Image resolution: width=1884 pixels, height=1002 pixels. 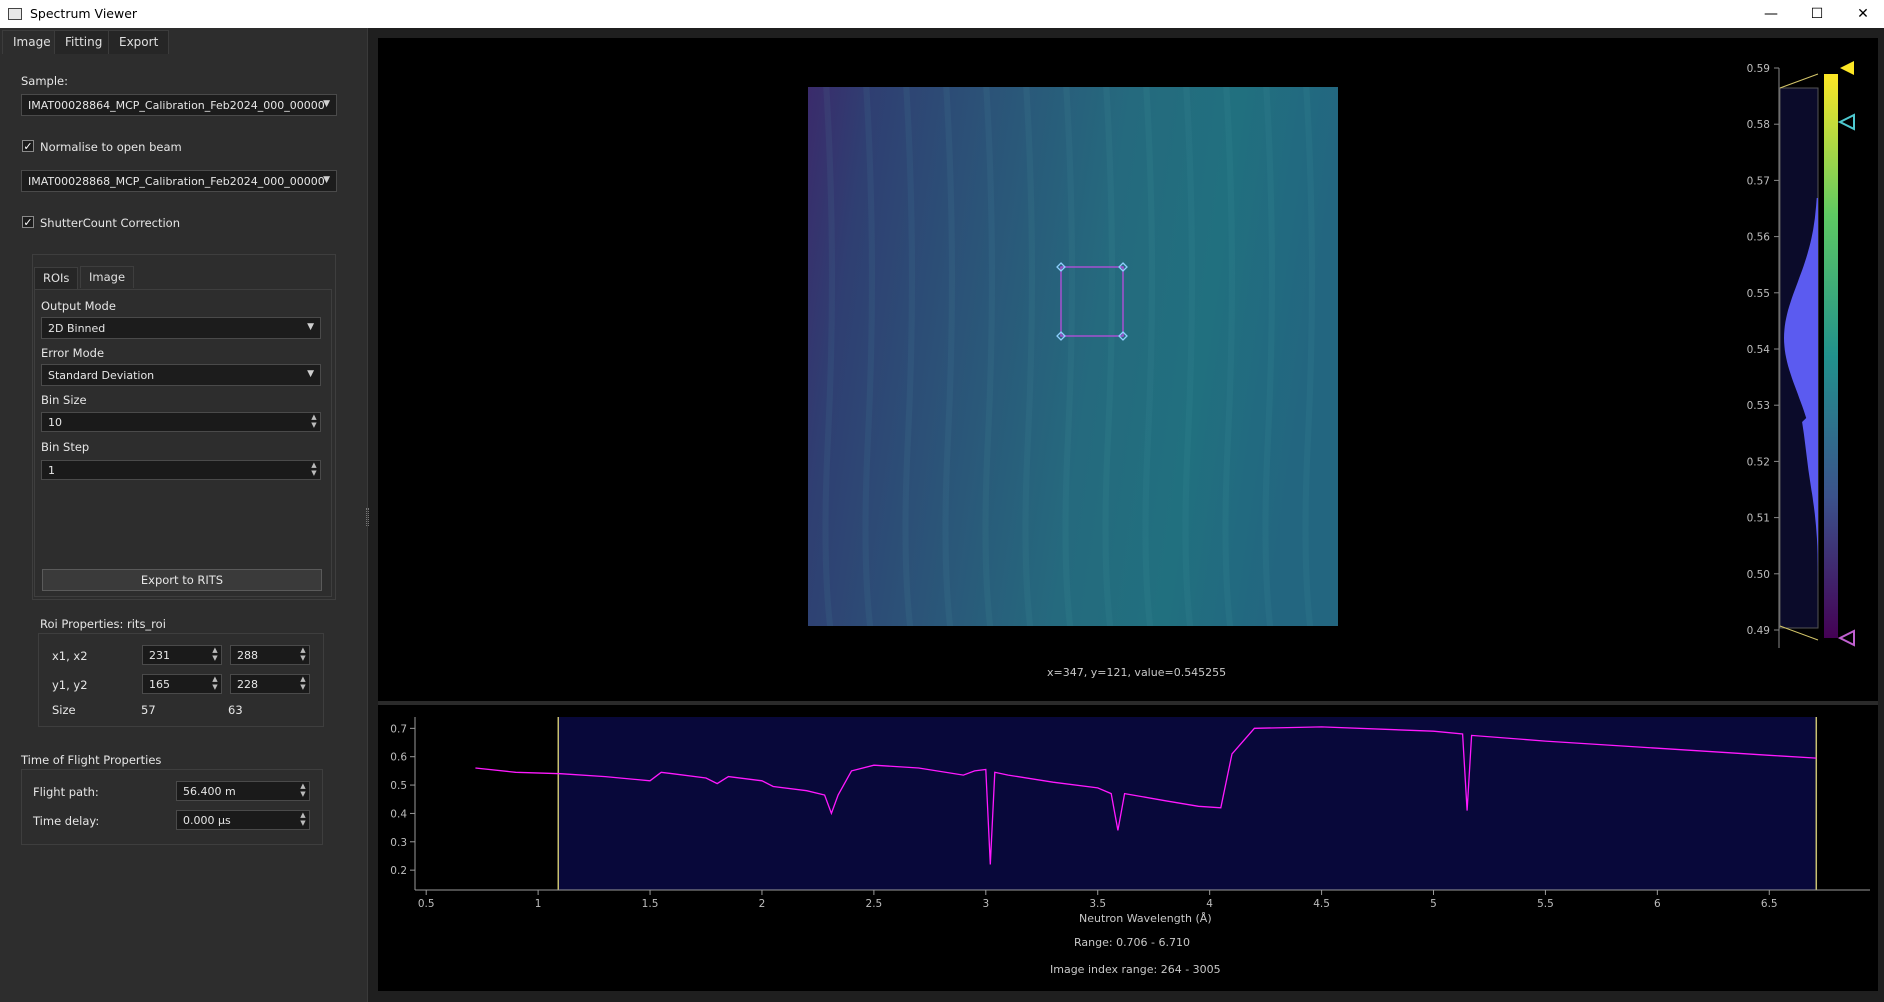 What do you see at coordinates (1137, 672) in the screenshot?
I see `cursor-readout: x=347, y=121, value=0.545255` at bounding box center [1137, 672].